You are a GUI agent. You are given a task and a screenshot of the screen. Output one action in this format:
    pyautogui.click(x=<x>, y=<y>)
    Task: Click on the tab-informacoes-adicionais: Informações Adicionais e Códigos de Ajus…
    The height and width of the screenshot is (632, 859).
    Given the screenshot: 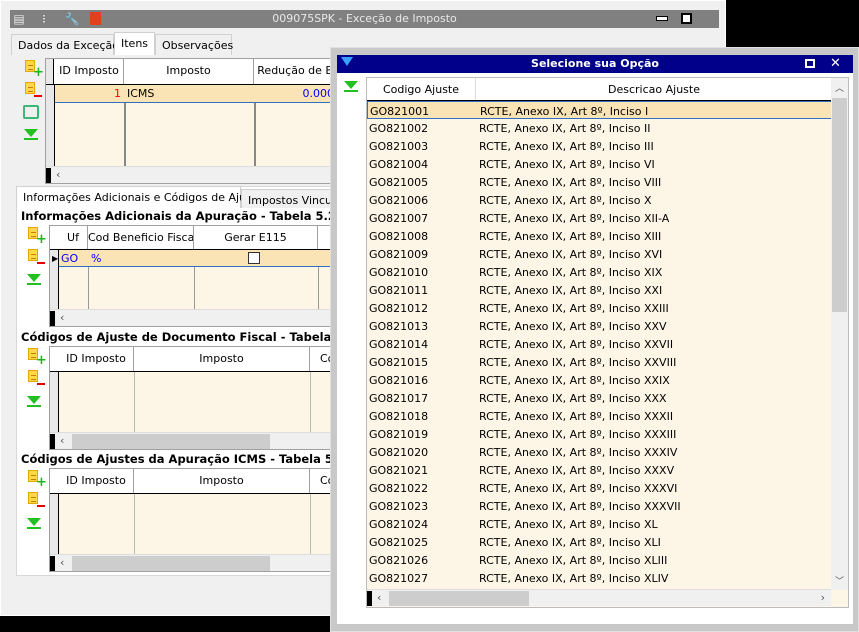 What is the action you would take?
    pyautogui.click(x=139, y=197)
    